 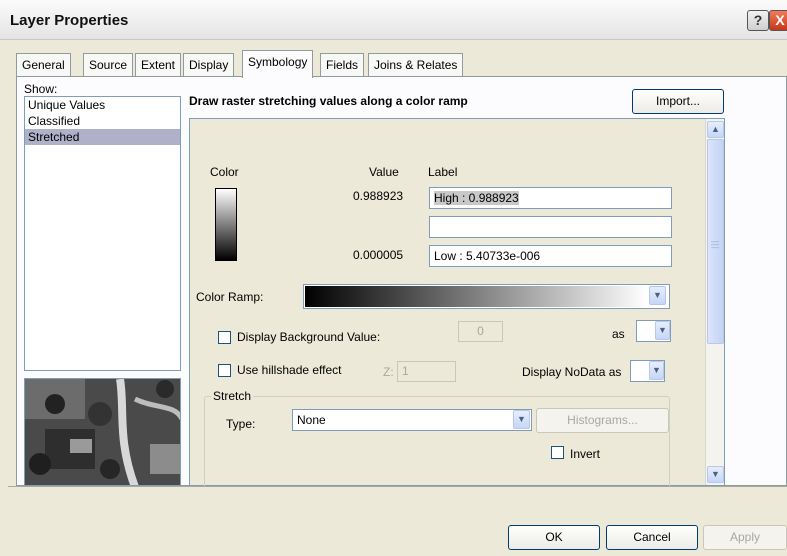 What do you see at coordinates (232, 396) in the screenshot?
I see `stretch-legend: Stretch` at bounding box center [232, 396].